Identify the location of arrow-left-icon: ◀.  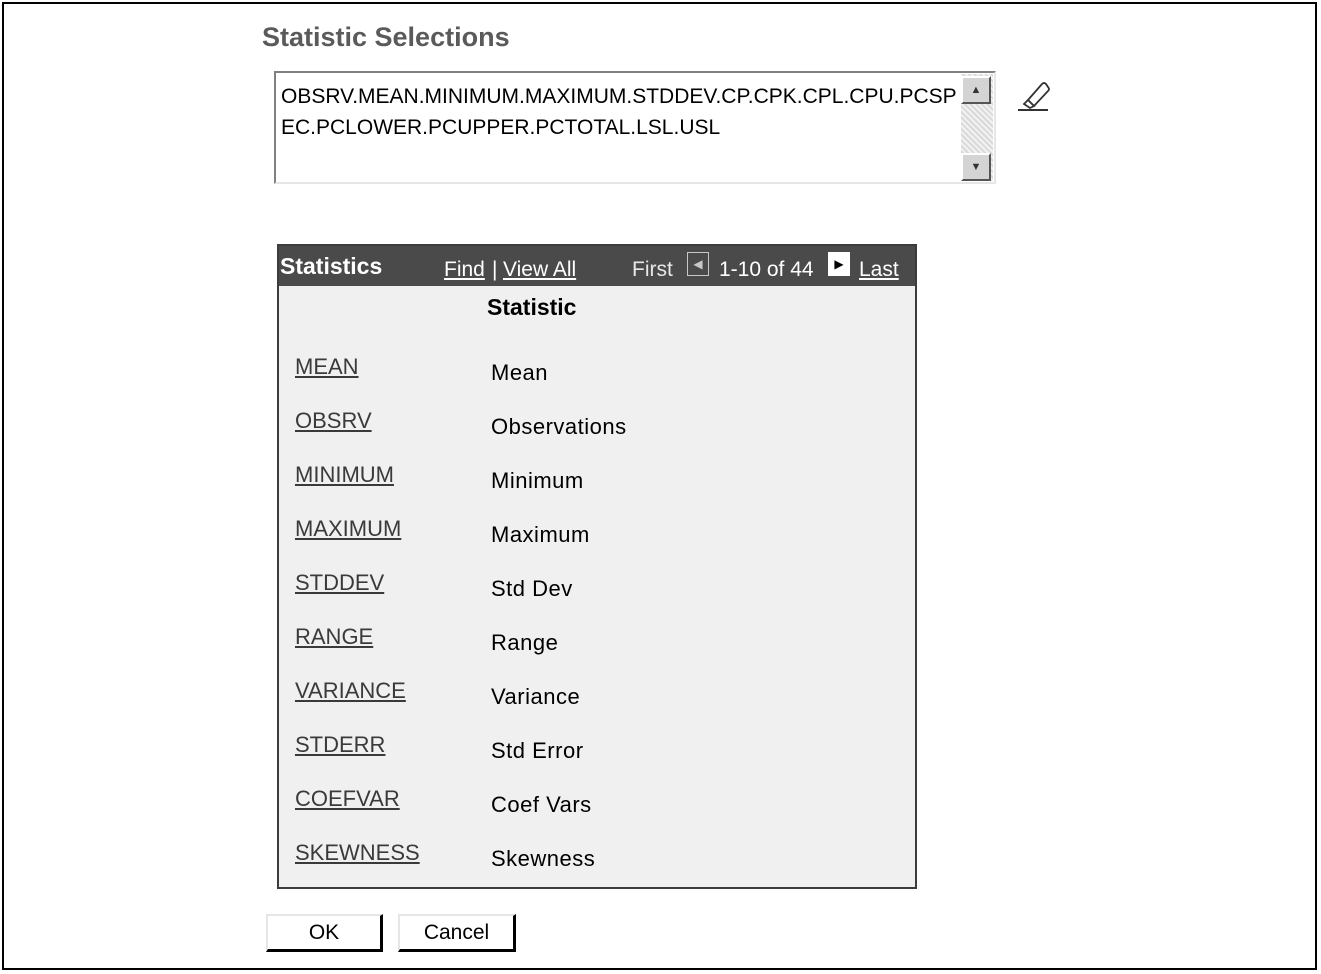
(698, 264).